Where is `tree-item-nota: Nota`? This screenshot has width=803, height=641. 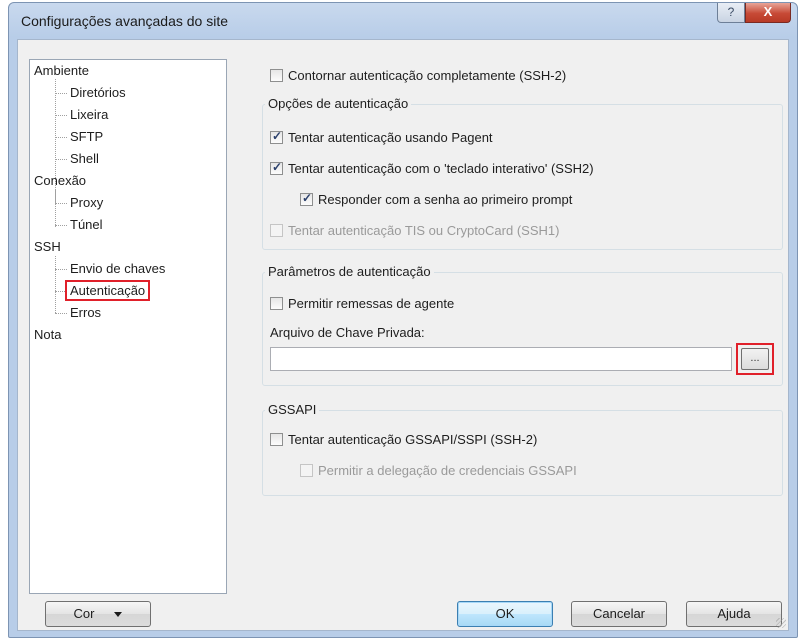
tree-item-nota: Nota is located at coordinates (47, 334).